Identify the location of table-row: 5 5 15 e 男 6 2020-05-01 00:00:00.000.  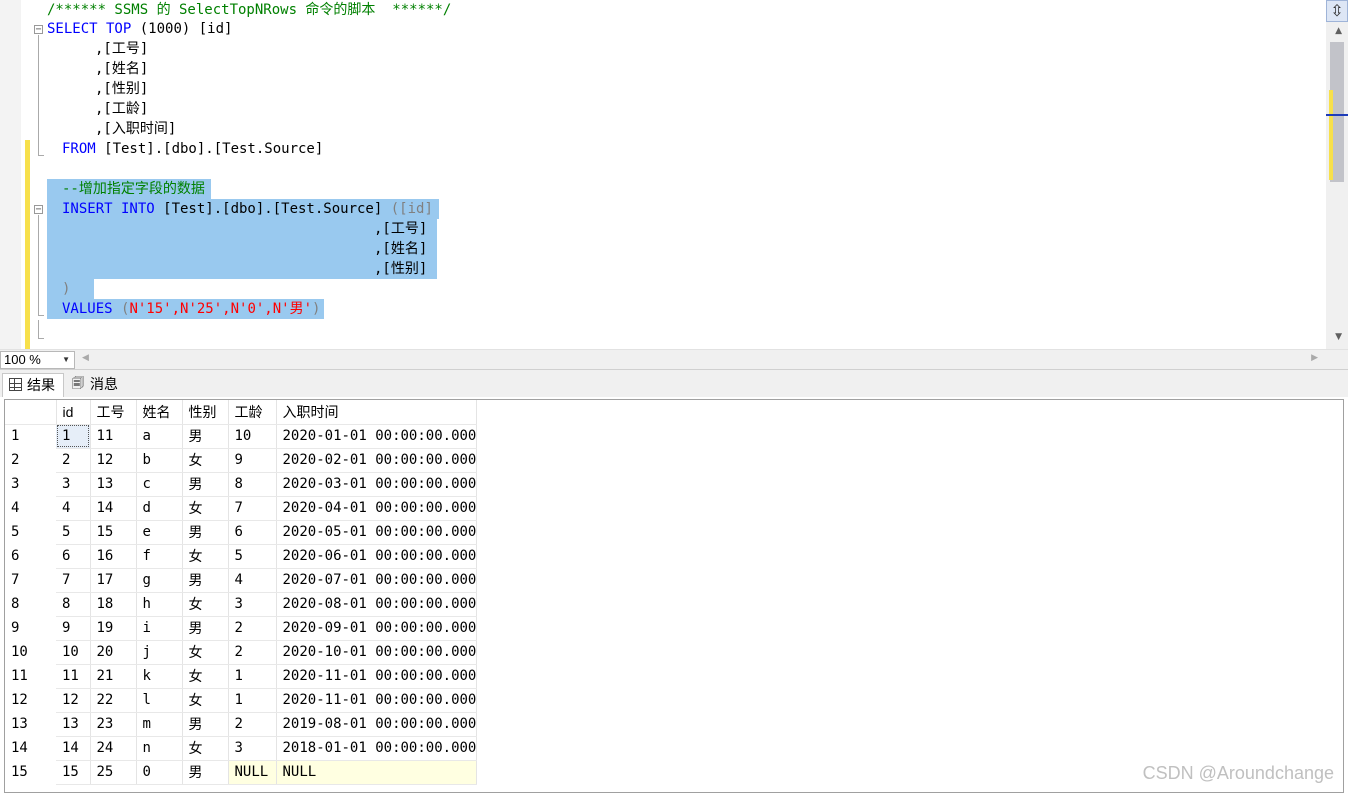
(241, 532).